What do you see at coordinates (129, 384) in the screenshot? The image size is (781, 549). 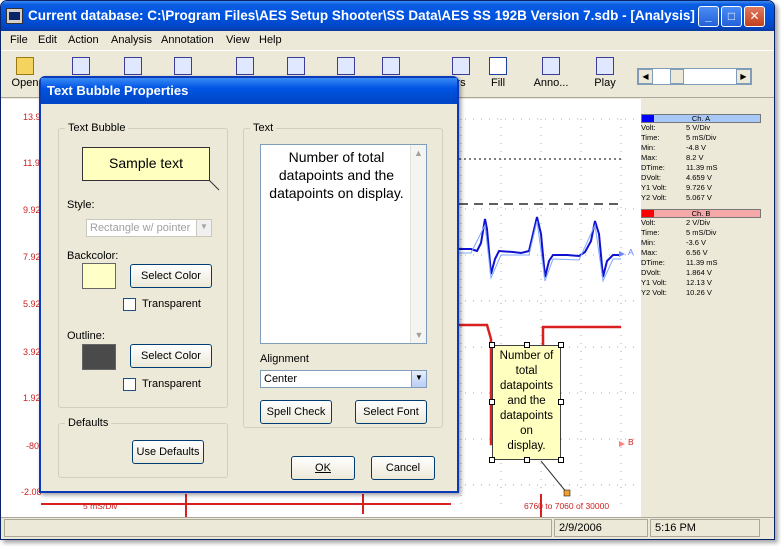 I see `transparent-outline-checkbox` at bounding box center [129, 384].